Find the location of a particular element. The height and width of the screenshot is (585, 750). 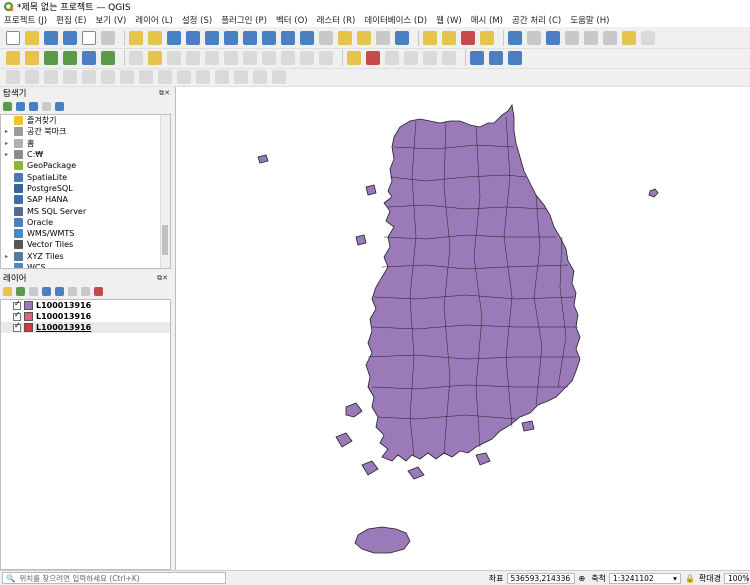

show-bookmarks-icon is located at coordinates (364, 37).